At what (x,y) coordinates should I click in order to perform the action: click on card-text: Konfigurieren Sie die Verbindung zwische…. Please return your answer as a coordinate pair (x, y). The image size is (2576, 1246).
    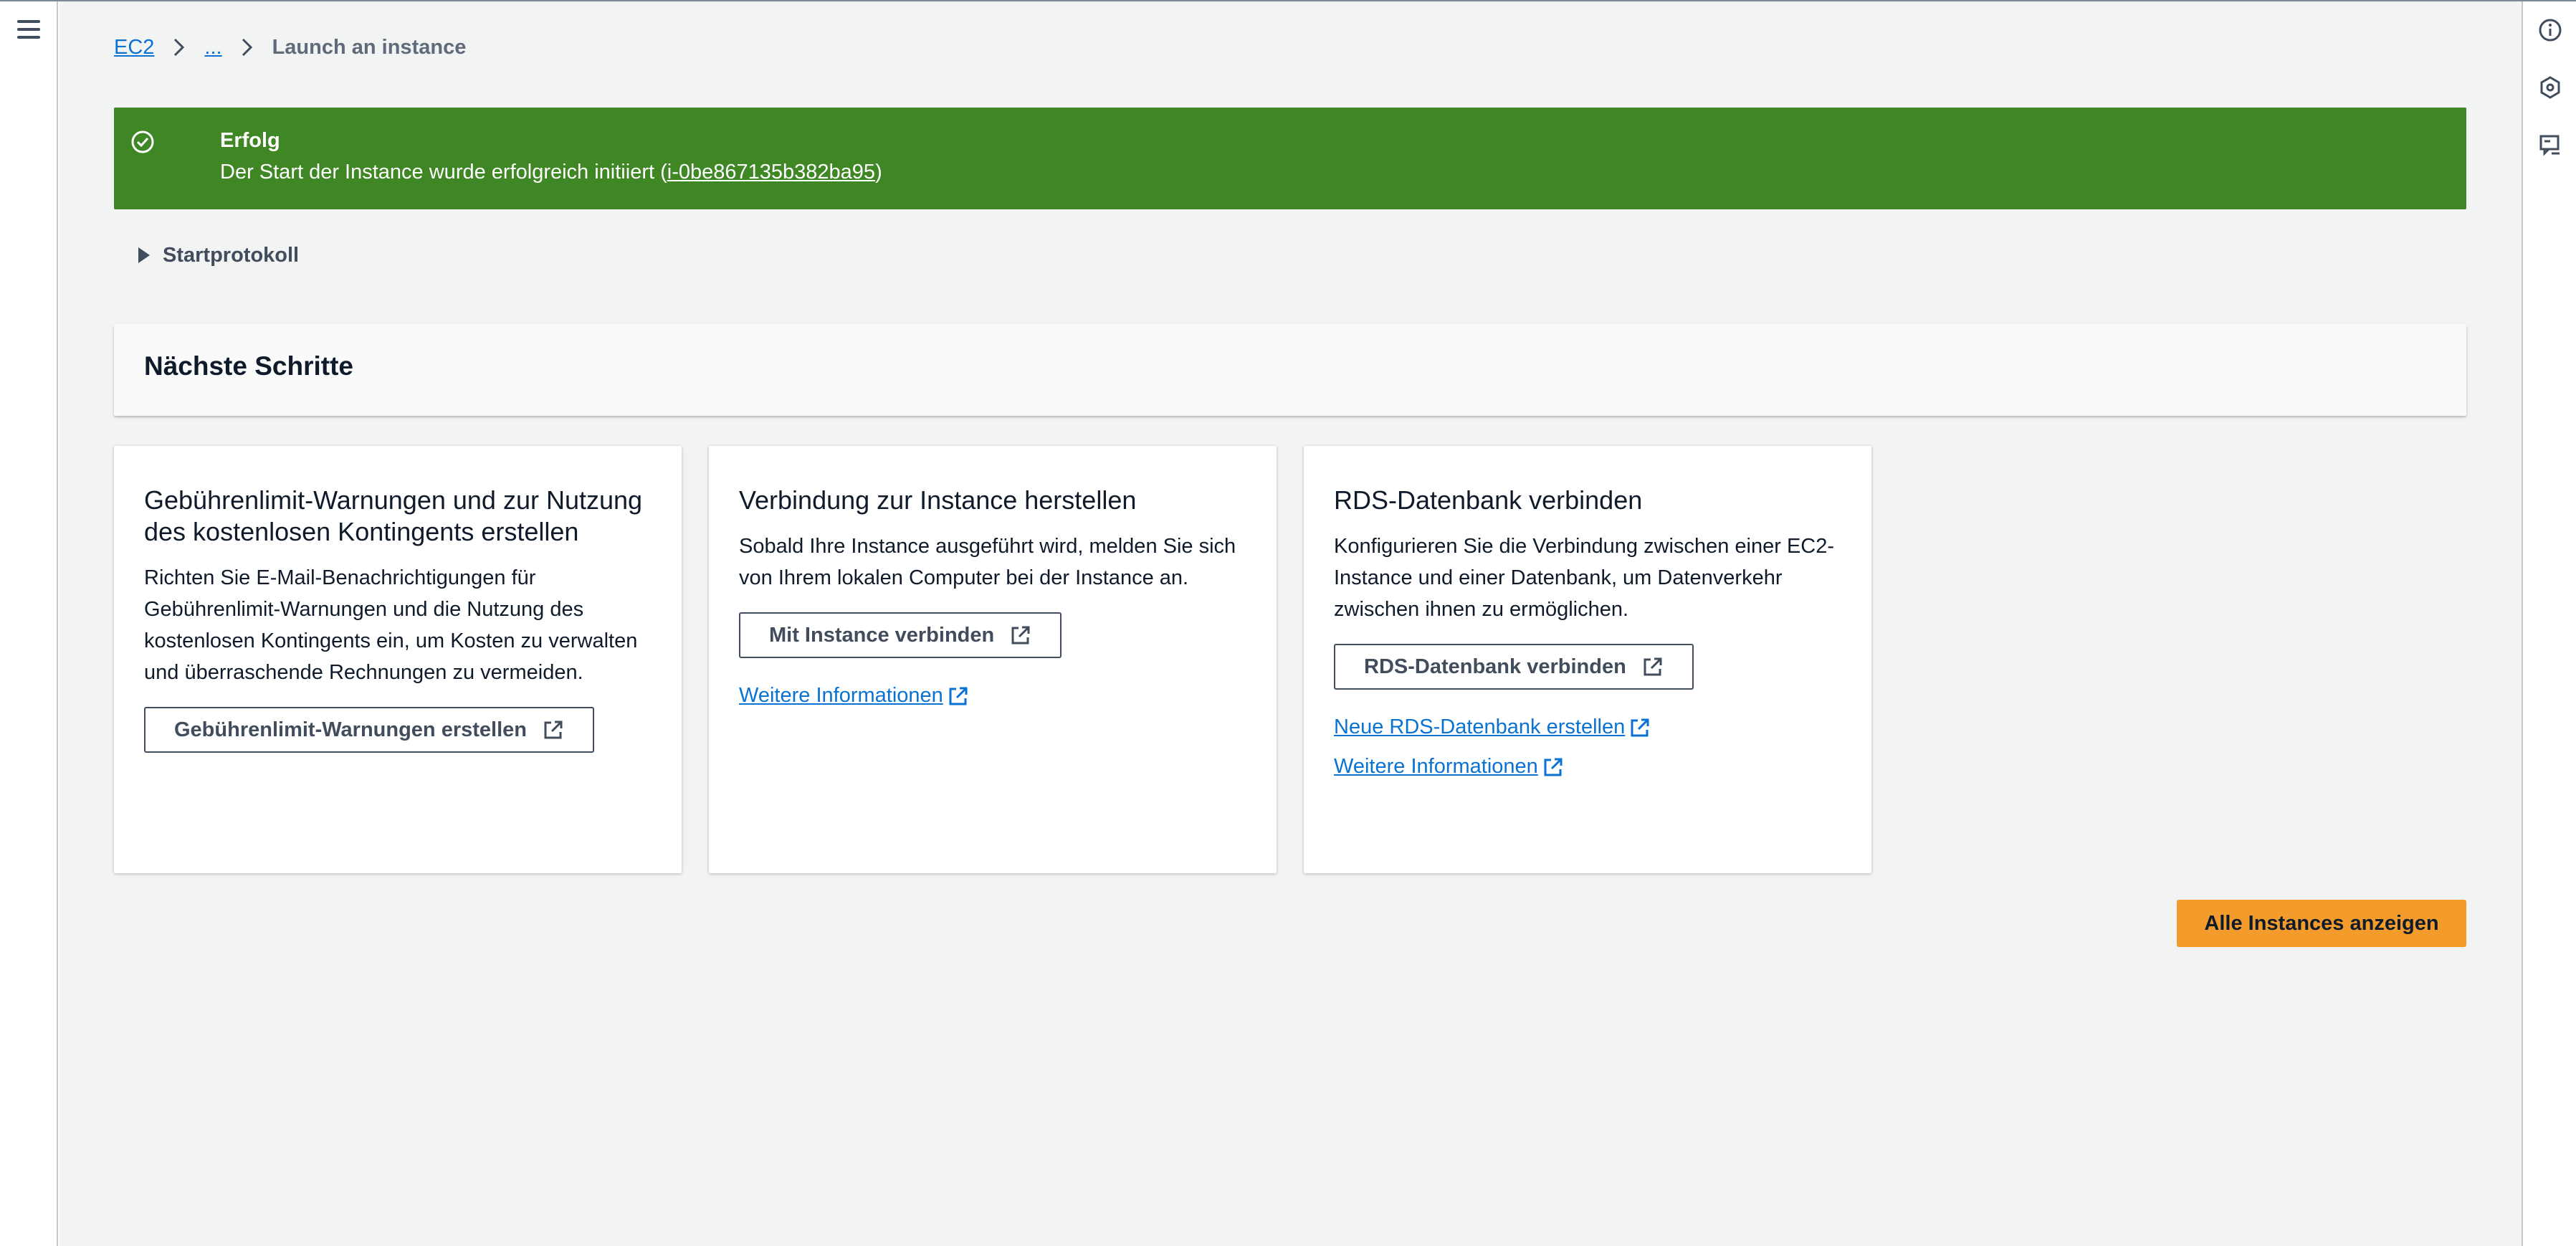
    Looking at the image, I should click on (1584, 578).